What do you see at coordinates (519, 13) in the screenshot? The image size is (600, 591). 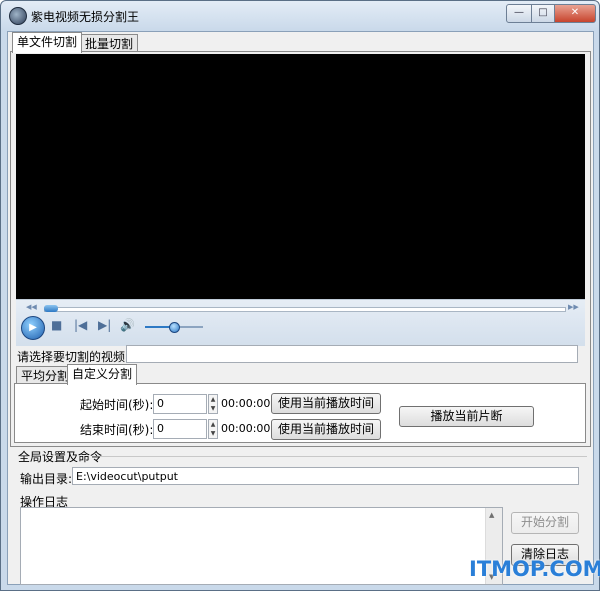 I see `minimize-button: —` at bounding box center [519, 13].